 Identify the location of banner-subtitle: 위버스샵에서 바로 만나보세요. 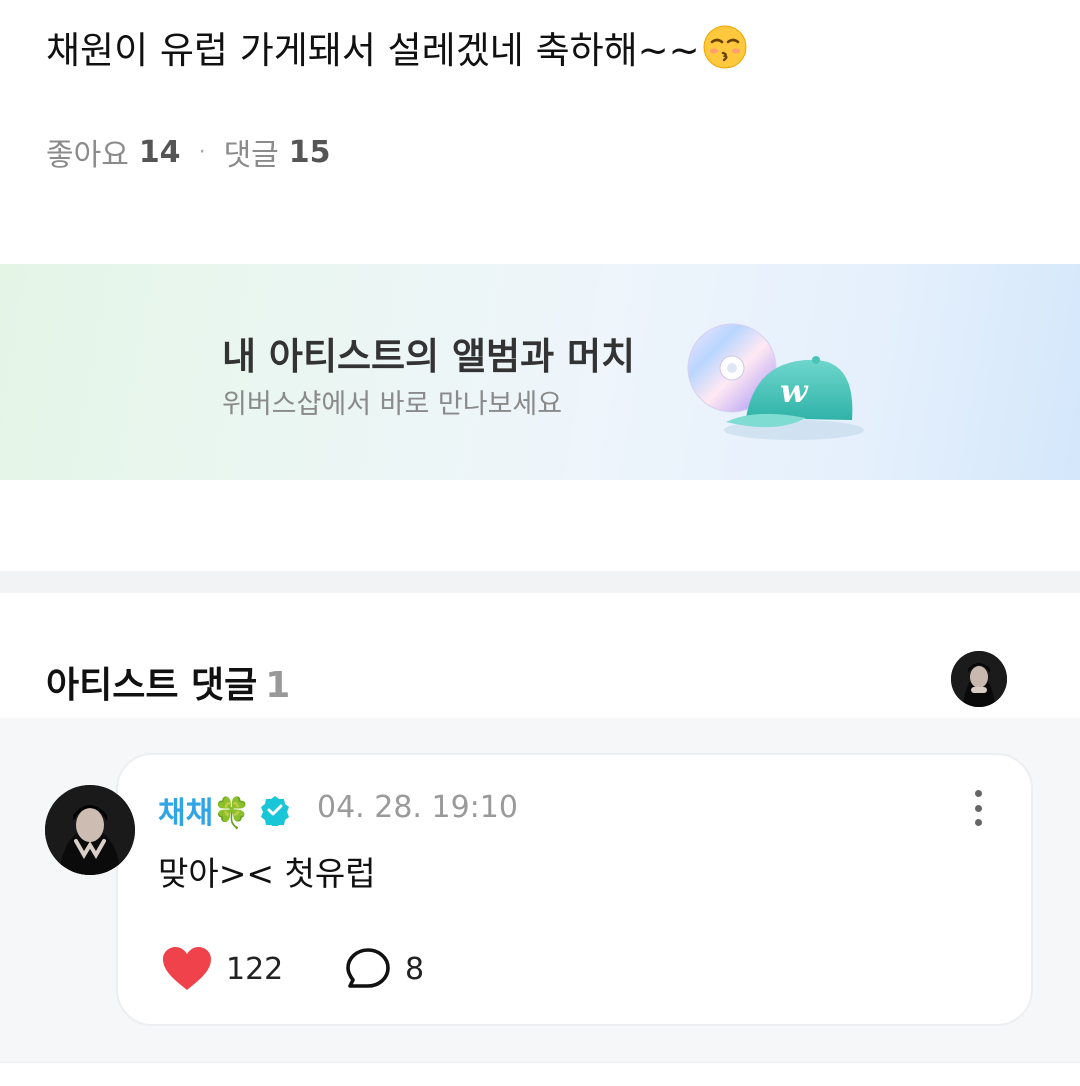
(392, 404).